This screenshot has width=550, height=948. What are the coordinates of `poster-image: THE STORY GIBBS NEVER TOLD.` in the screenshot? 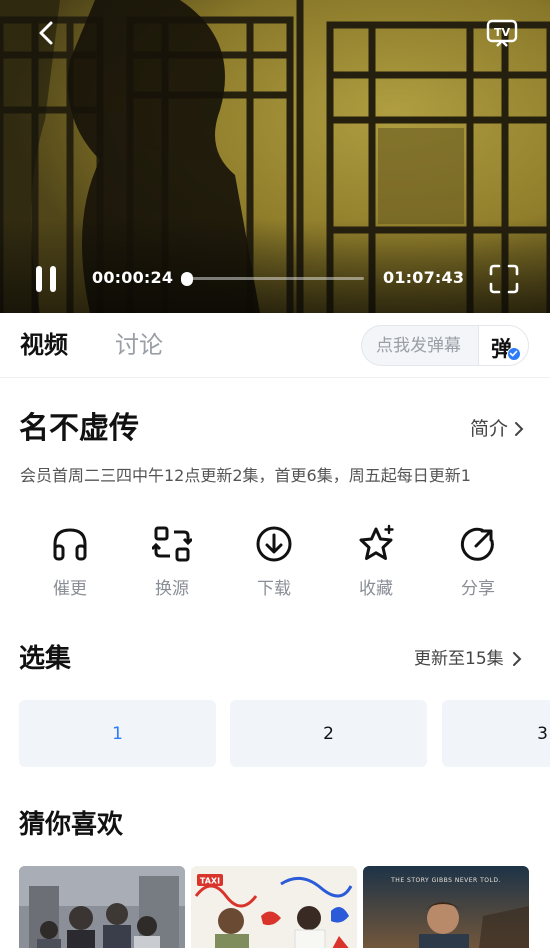 It's located at (446, 907).